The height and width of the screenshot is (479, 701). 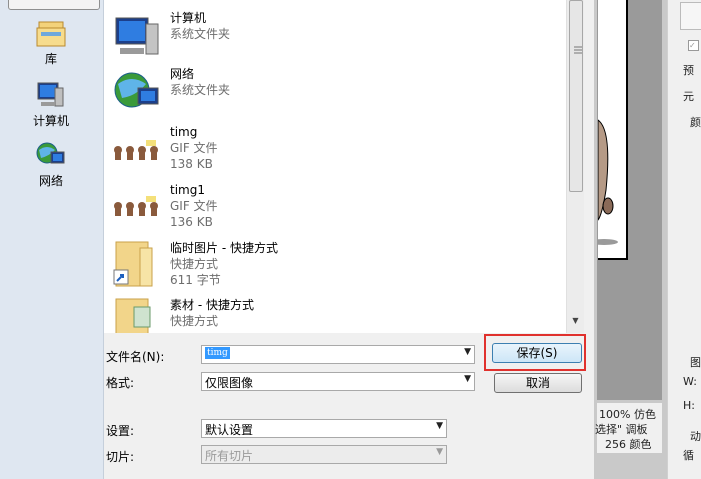 I want to click on network-icon, so click(x=50, y=153).